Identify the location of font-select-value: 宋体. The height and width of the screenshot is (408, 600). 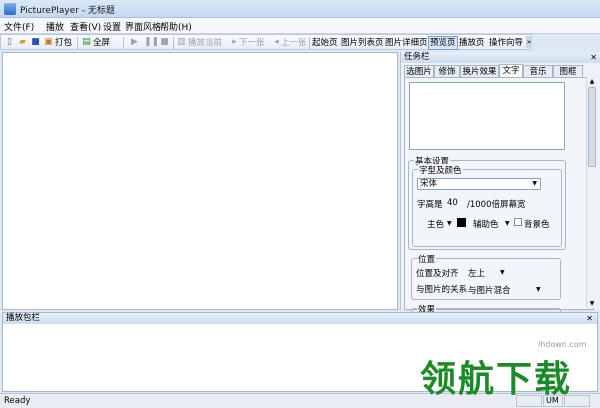
(429, 184).